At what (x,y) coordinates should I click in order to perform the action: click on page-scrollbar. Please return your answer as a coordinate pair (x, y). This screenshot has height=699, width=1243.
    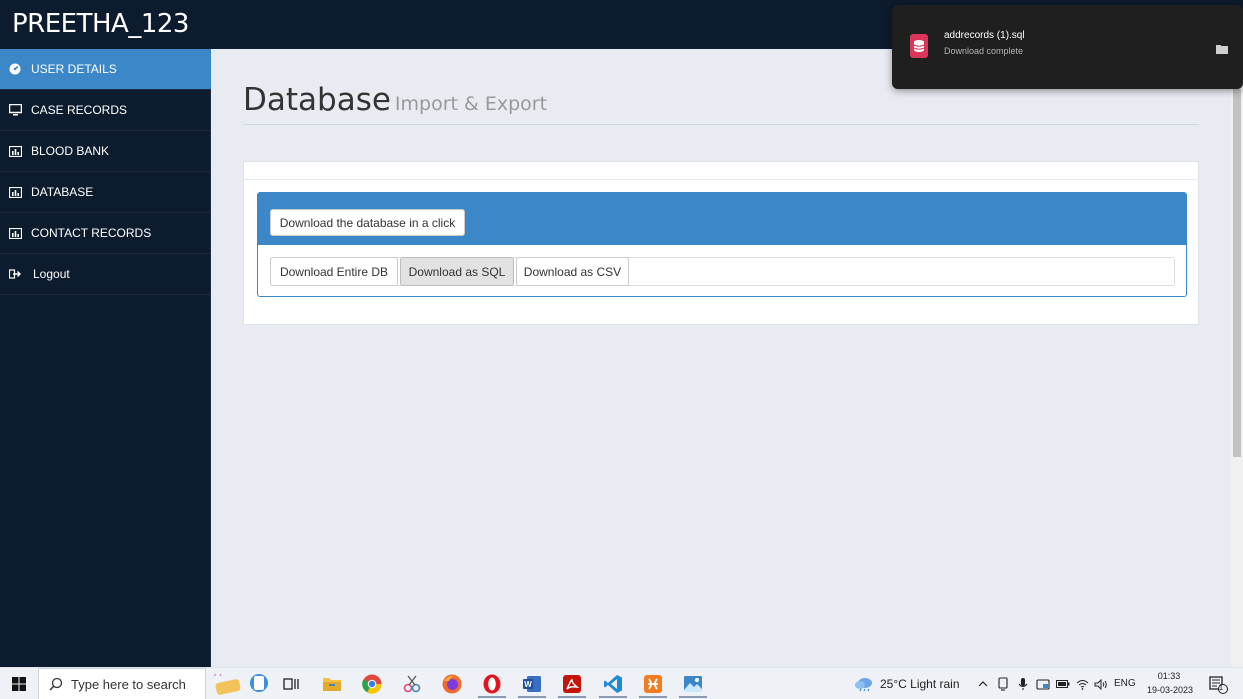
    Looking at the image, I should click on (1237, 358).